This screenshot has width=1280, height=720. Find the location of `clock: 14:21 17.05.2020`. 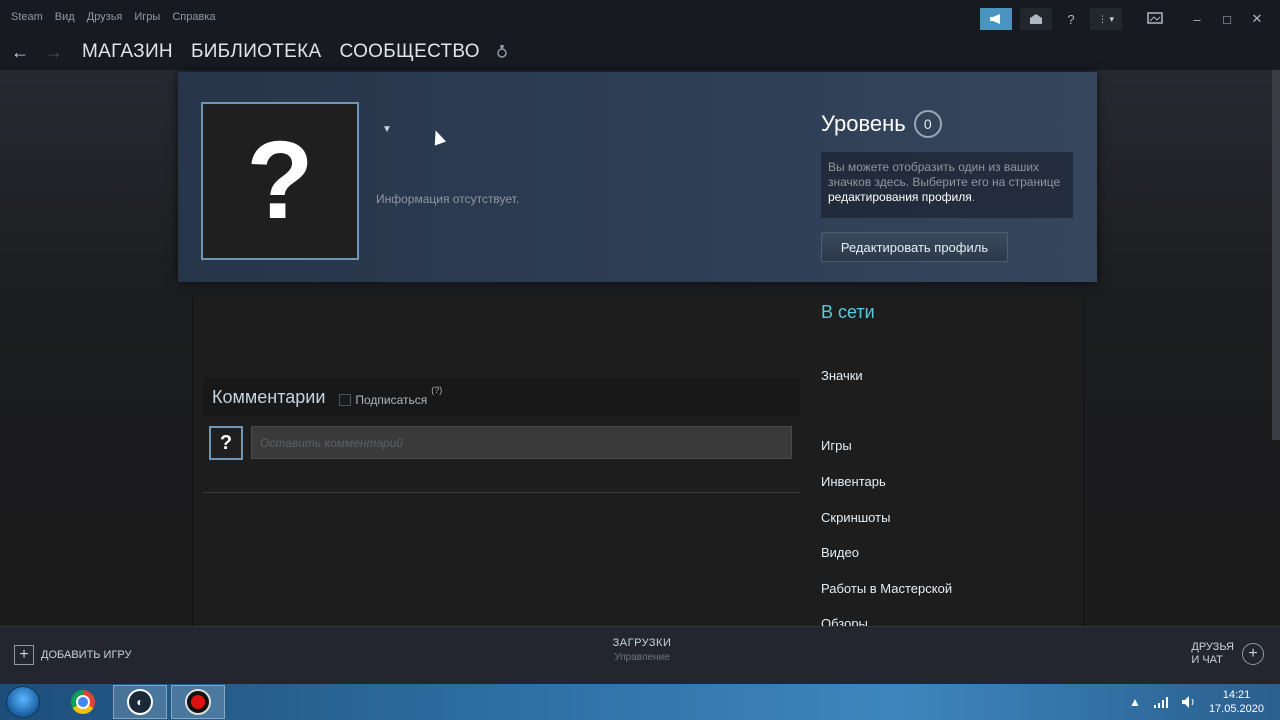

clock: 14:21 17.05.2020 is located at coordinates (1236, 702).